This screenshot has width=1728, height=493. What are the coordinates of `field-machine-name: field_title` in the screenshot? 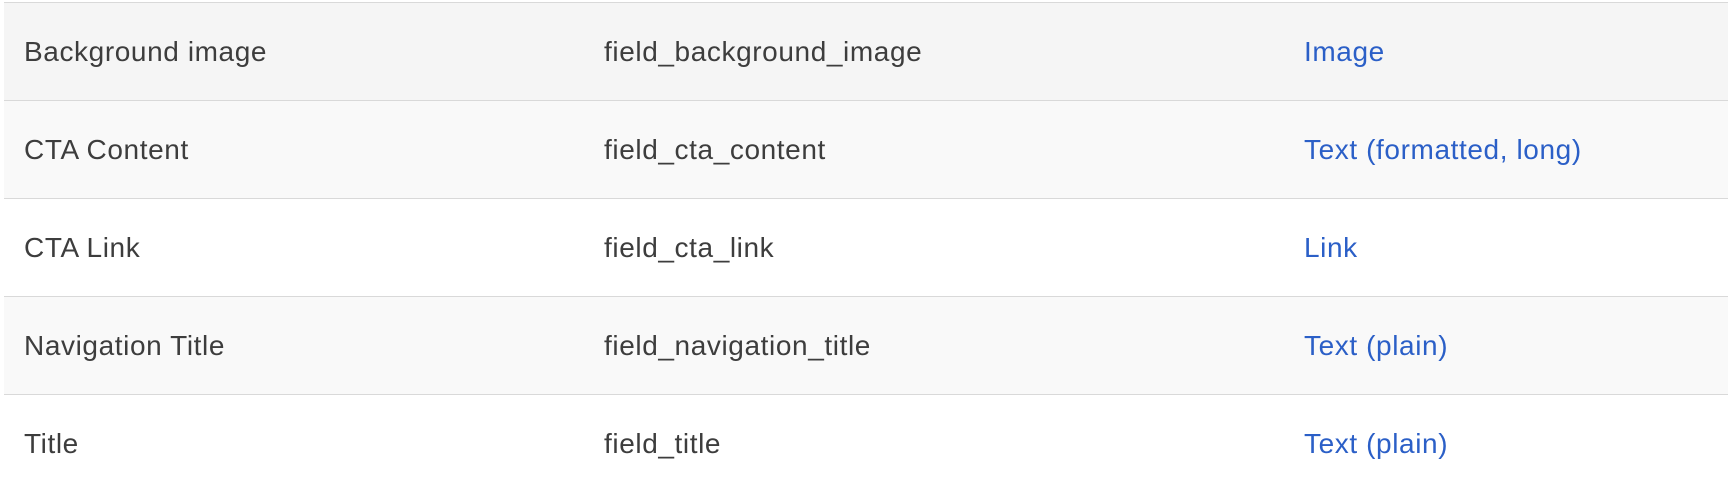 It's located at (663, 443).